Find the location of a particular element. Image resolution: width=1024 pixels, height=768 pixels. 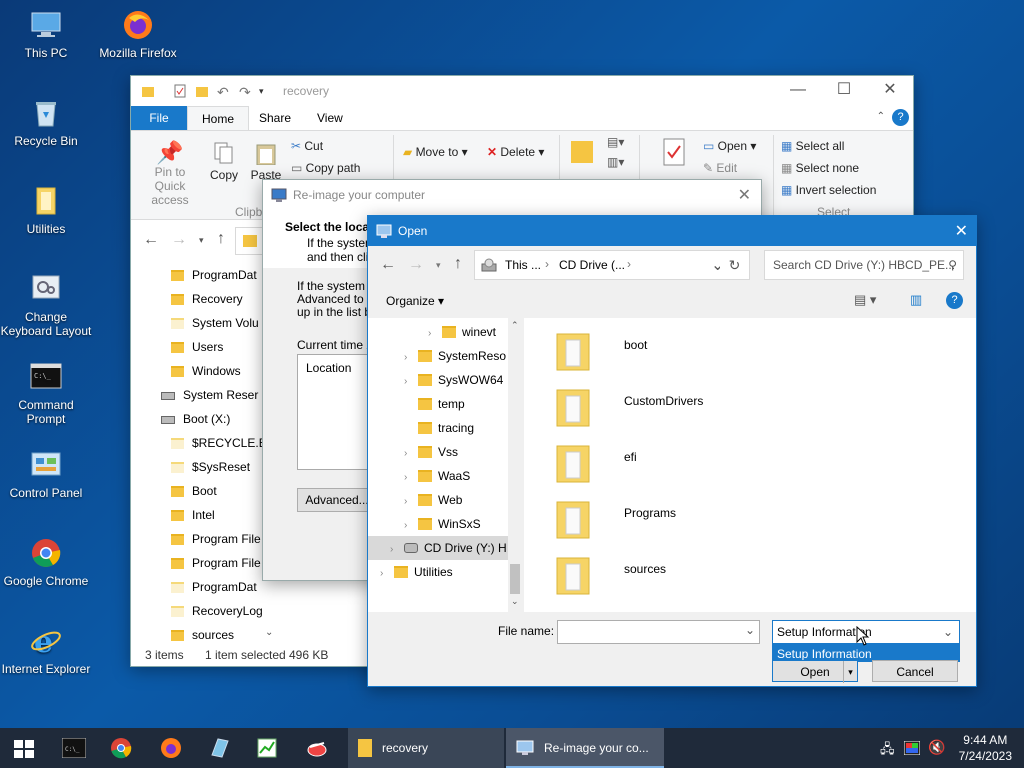

redo-icon: ↷ is located at coordinates (246, 92).